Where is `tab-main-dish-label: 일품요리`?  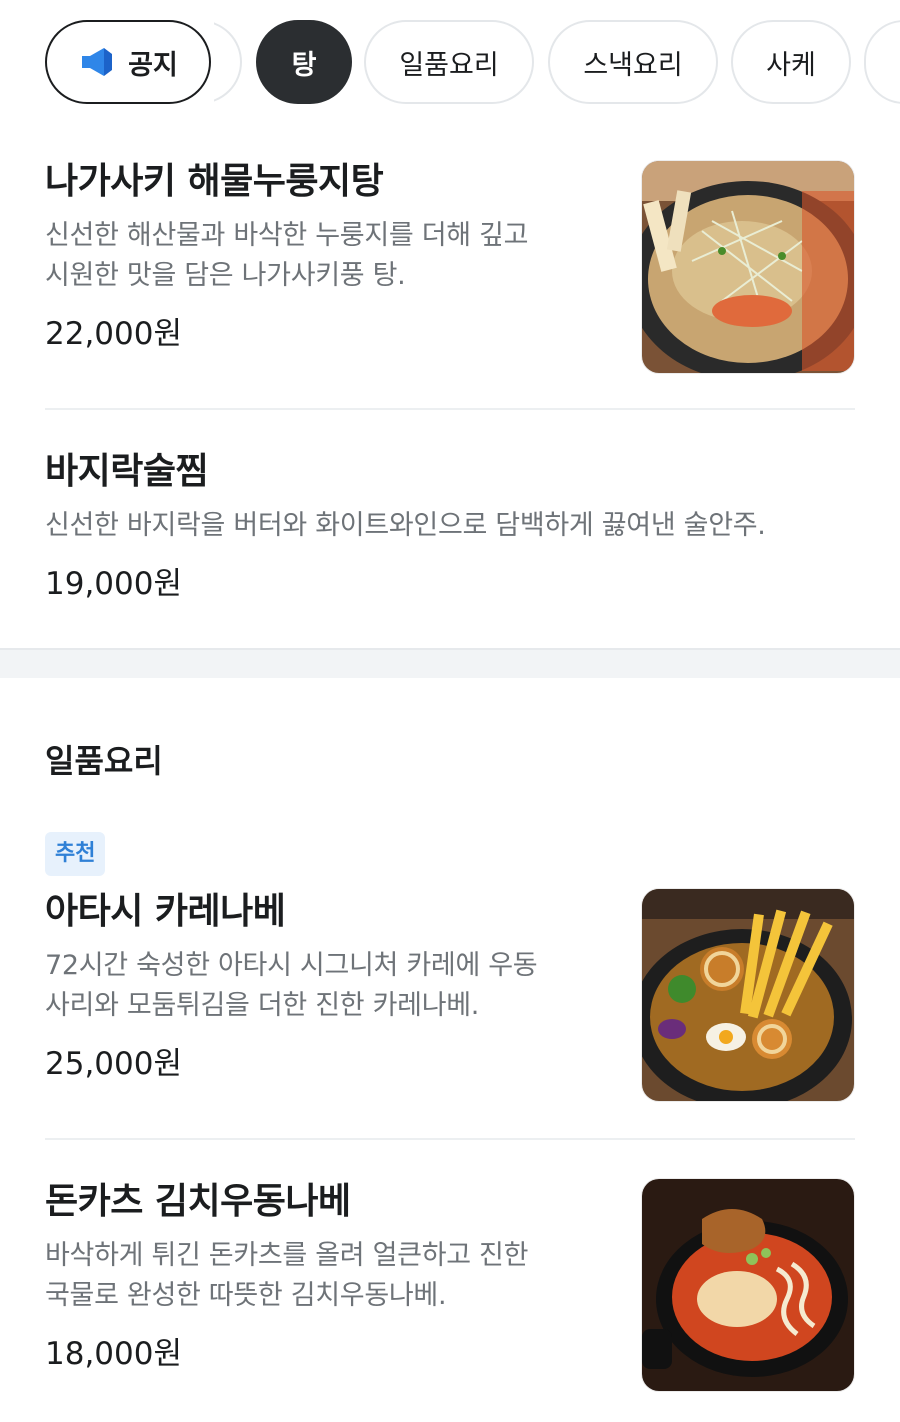
tab-main-dish-label: 일품요리 is located at coordinates (449, 65).